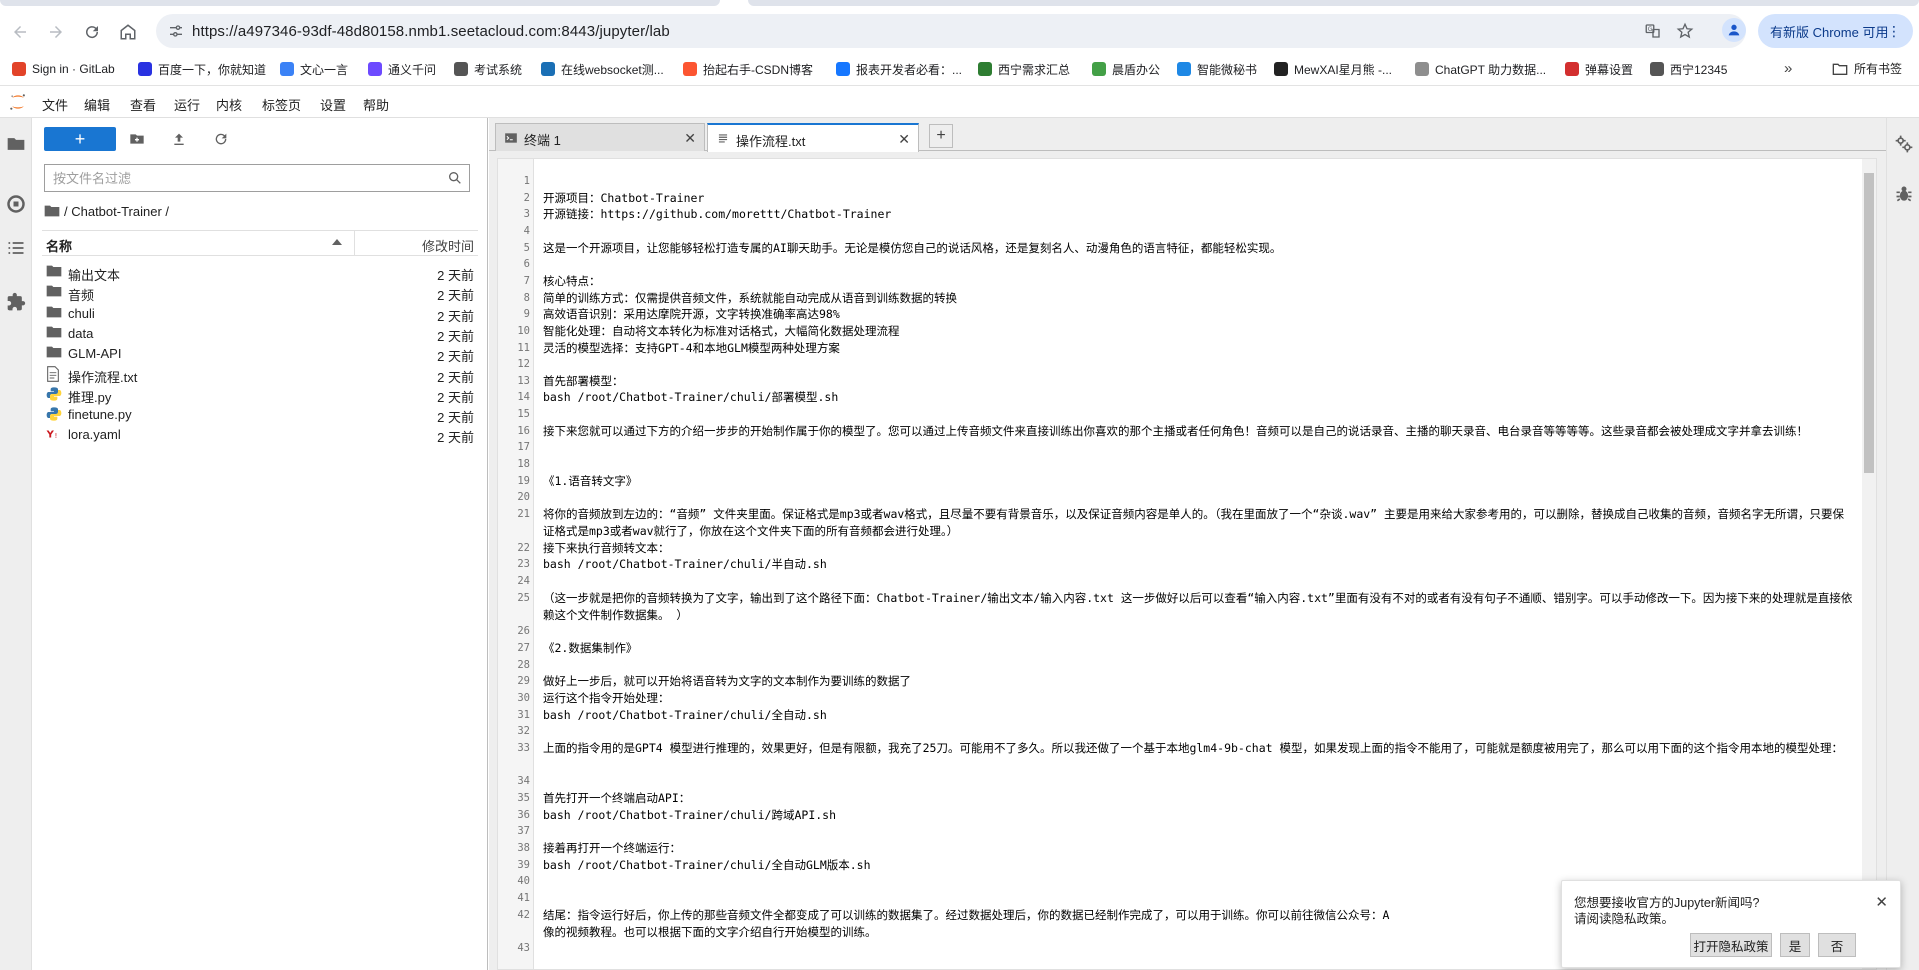 This screenshot has height=970, width=1919. What do you see at coordinates (606, 547) in the screenshot?
I see `code-line: 接下来执行音频转文本：` at bounding box center [606, 547].